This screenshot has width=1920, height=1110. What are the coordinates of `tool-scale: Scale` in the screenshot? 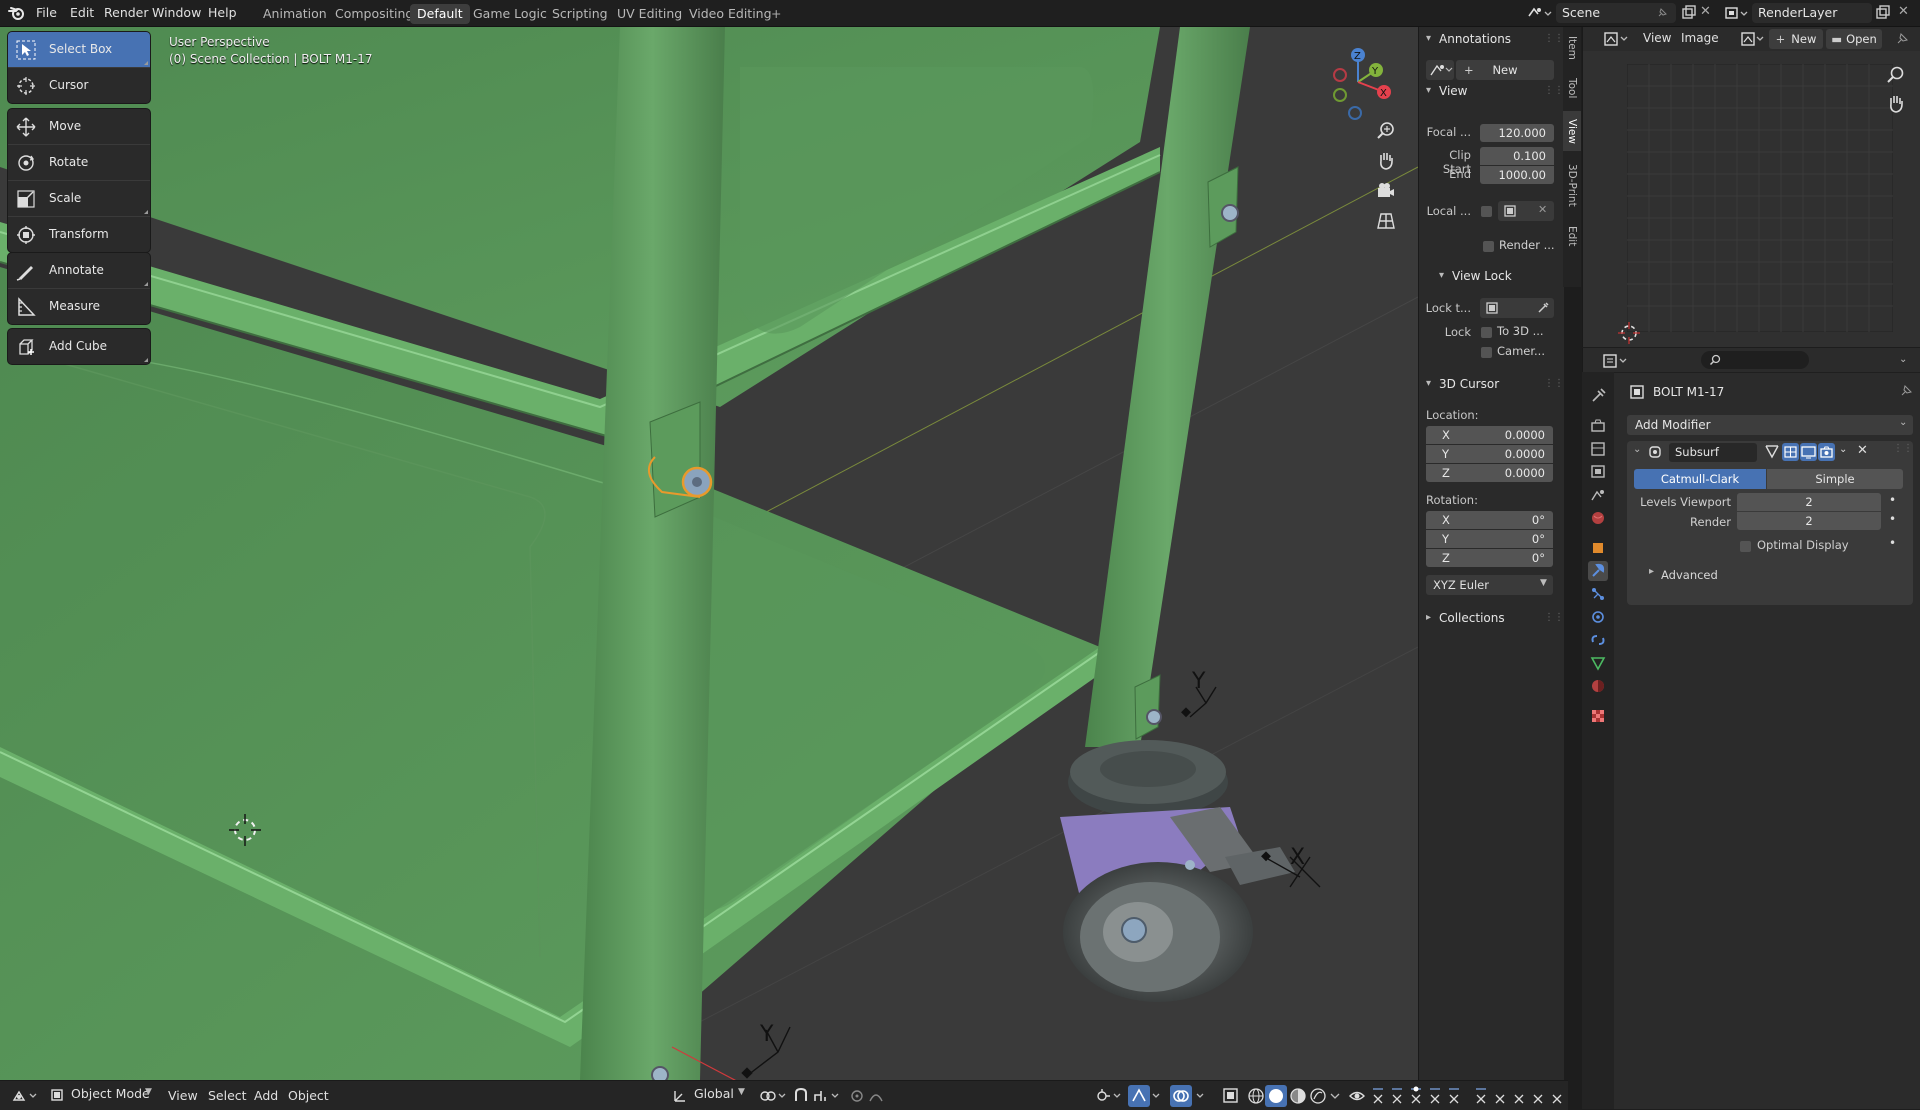 It's located at (79, 198).